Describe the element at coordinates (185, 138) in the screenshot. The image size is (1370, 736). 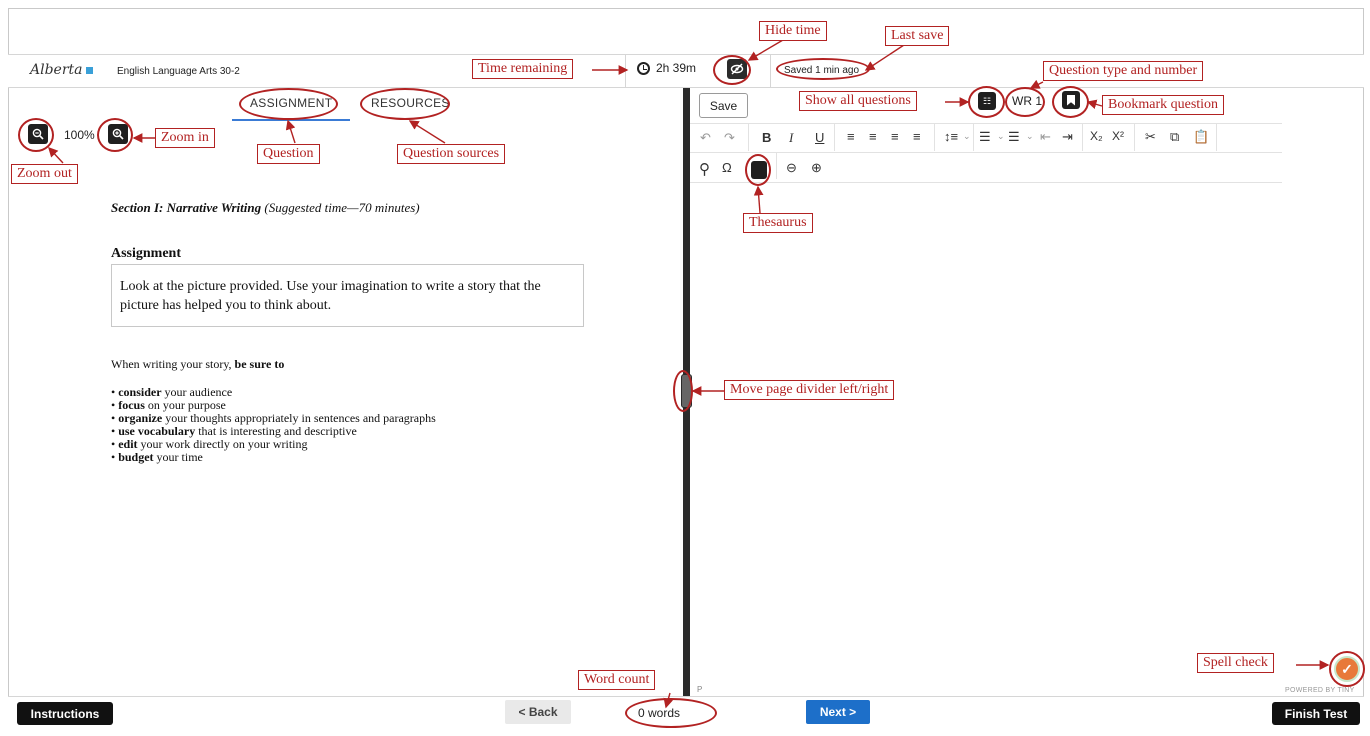
I see `annotation-zoom-in: Zoom in` at that location.